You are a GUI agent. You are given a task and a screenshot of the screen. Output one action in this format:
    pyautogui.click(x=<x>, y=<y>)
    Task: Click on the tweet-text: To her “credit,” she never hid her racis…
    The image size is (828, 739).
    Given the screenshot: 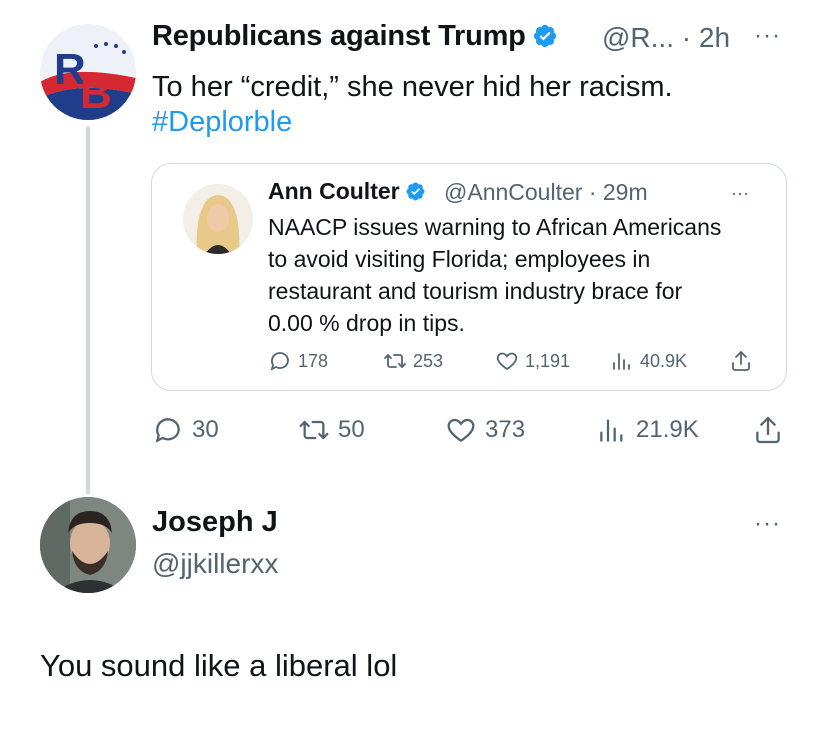 What is the action you would take?
    pyautogui.click(x=412, y=87)
    